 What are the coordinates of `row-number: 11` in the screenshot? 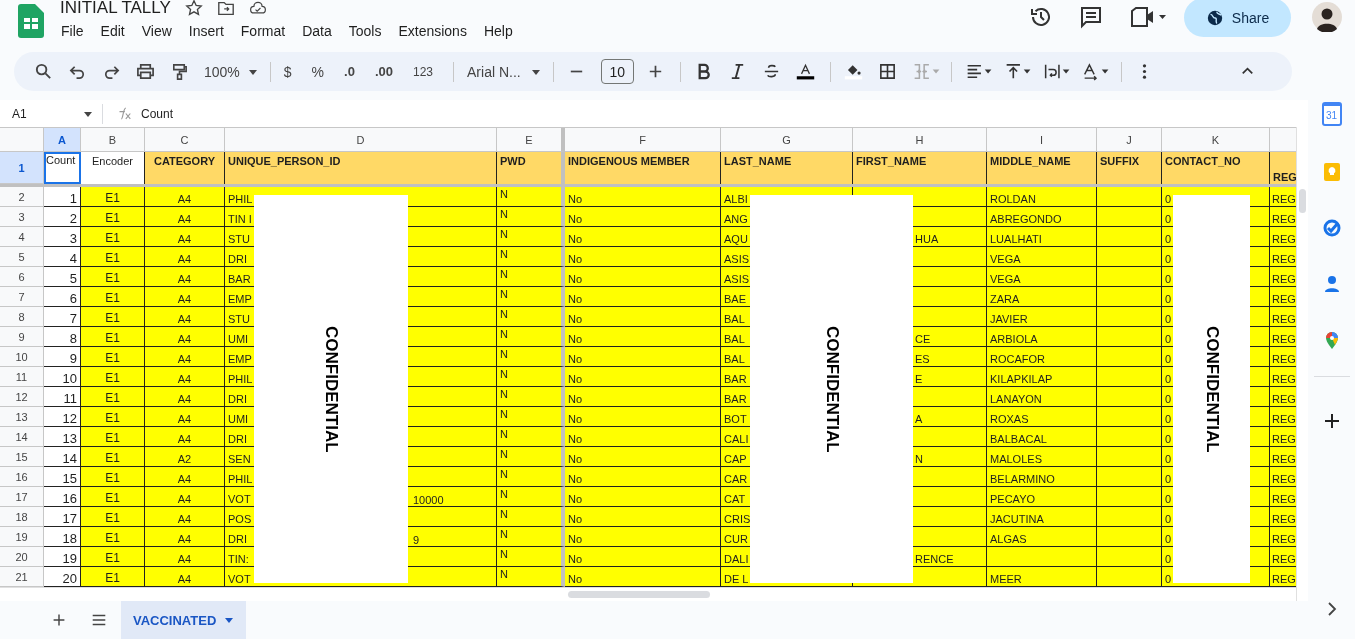 It's located at (22, 377).